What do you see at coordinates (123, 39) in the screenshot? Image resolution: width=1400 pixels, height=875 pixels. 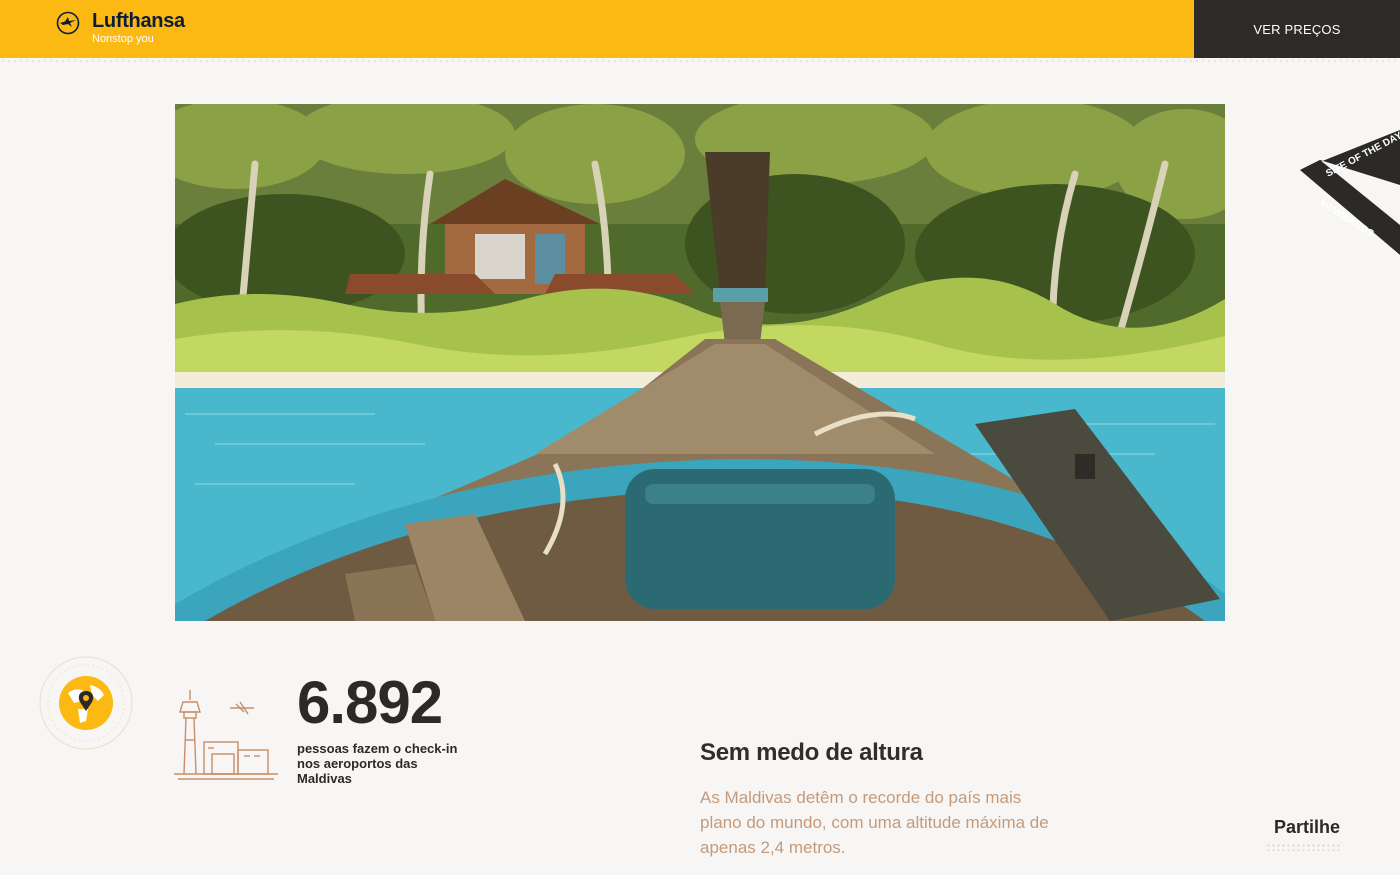 I see `brand-tagline: Nonstop you` at bounding box center [123, 39].